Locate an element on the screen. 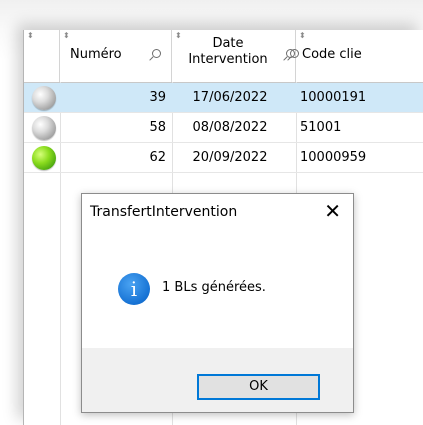 Image resolution: width=423 pixels, height=425 pixels. table-row: 62 20/09/2022 10000959 is located at coordinates (223, 158).